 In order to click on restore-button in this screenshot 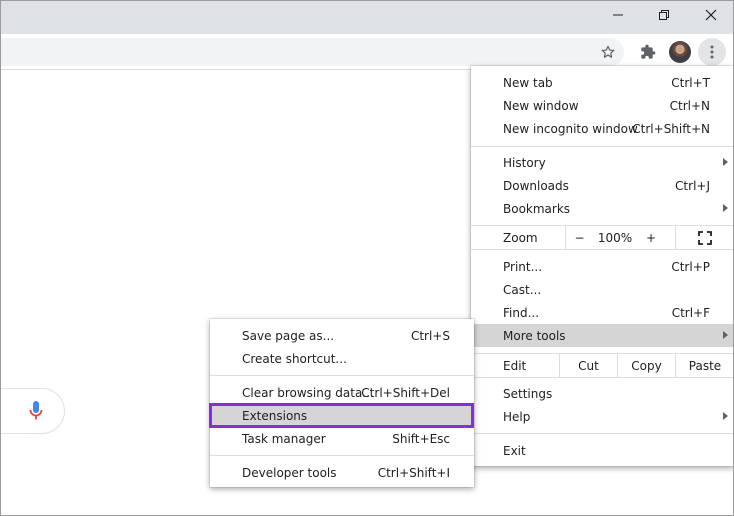, I will do `click(664, 15)`.